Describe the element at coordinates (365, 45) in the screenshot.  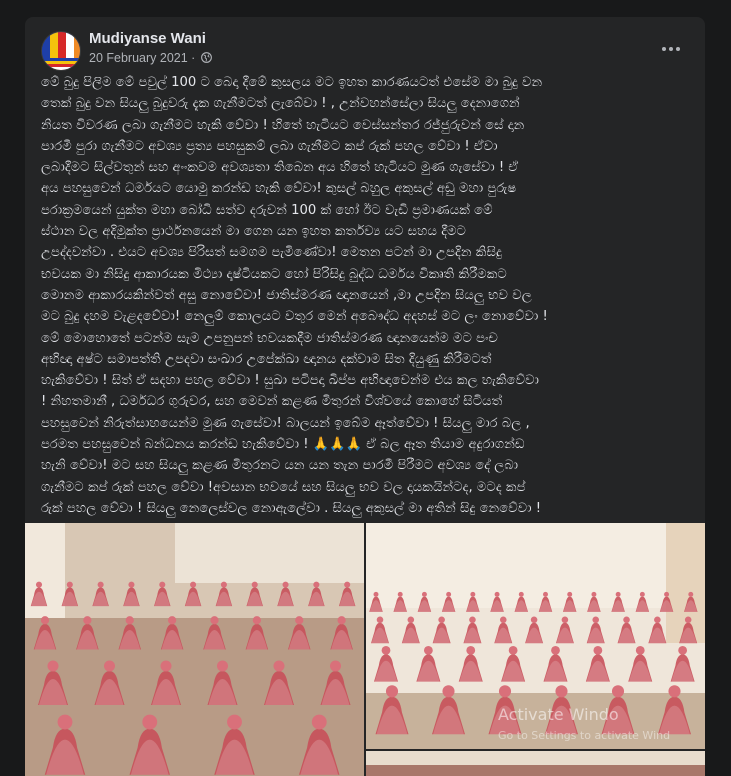
I see `post-header: Mudiyanse Wani 20 February 2021 ·` at that location.